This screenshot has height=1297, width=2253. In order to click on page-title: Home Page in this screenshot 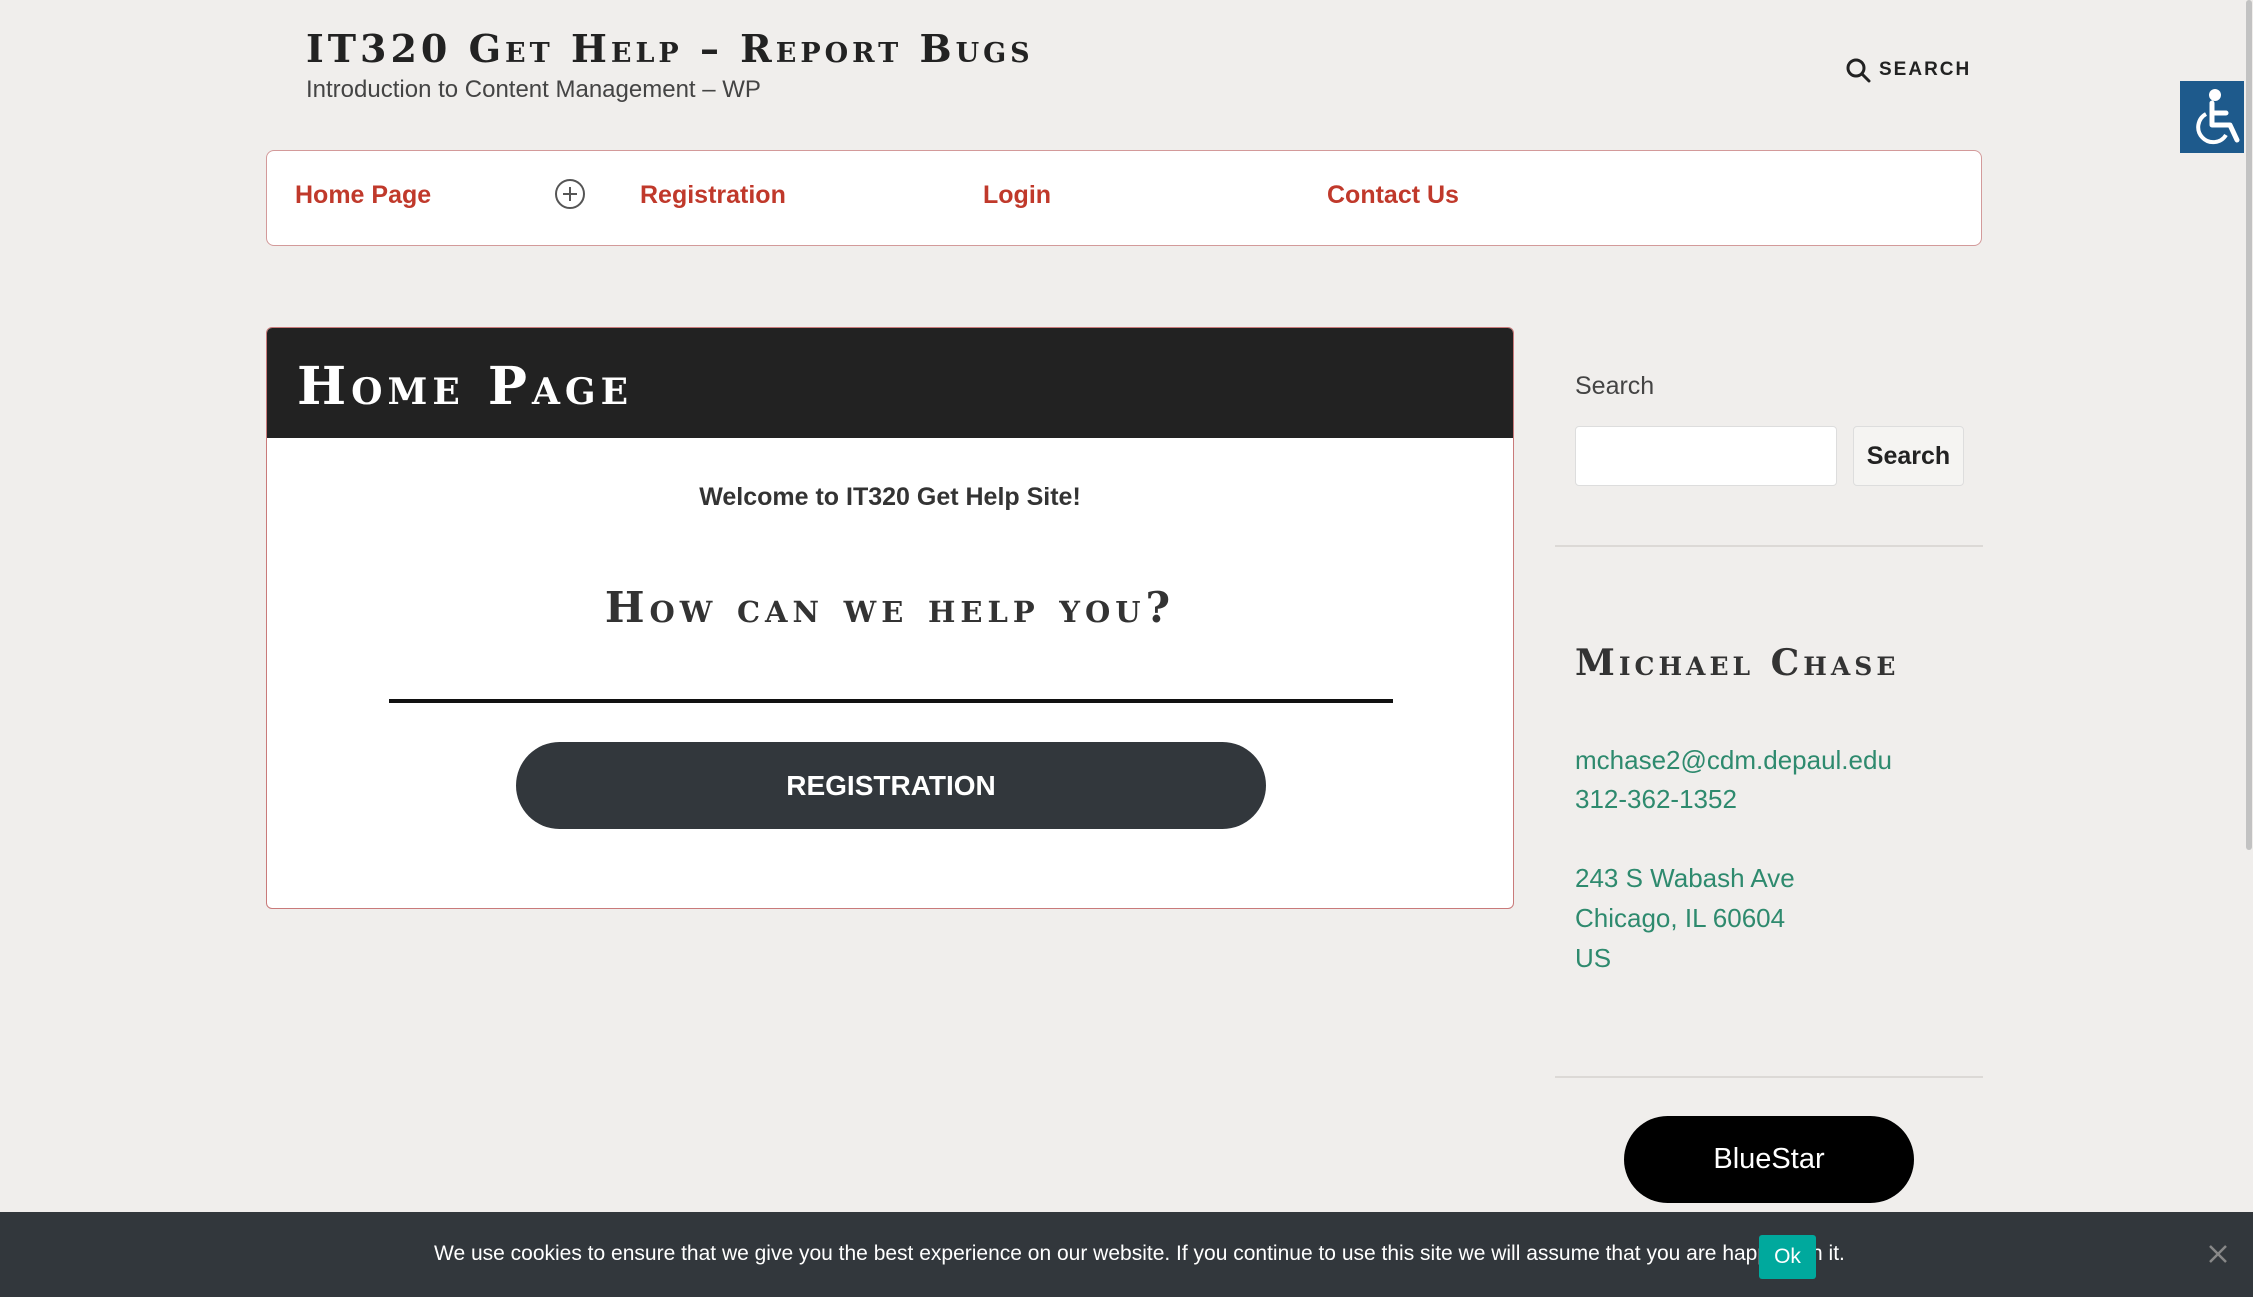, I will do `click(465, 386)`.